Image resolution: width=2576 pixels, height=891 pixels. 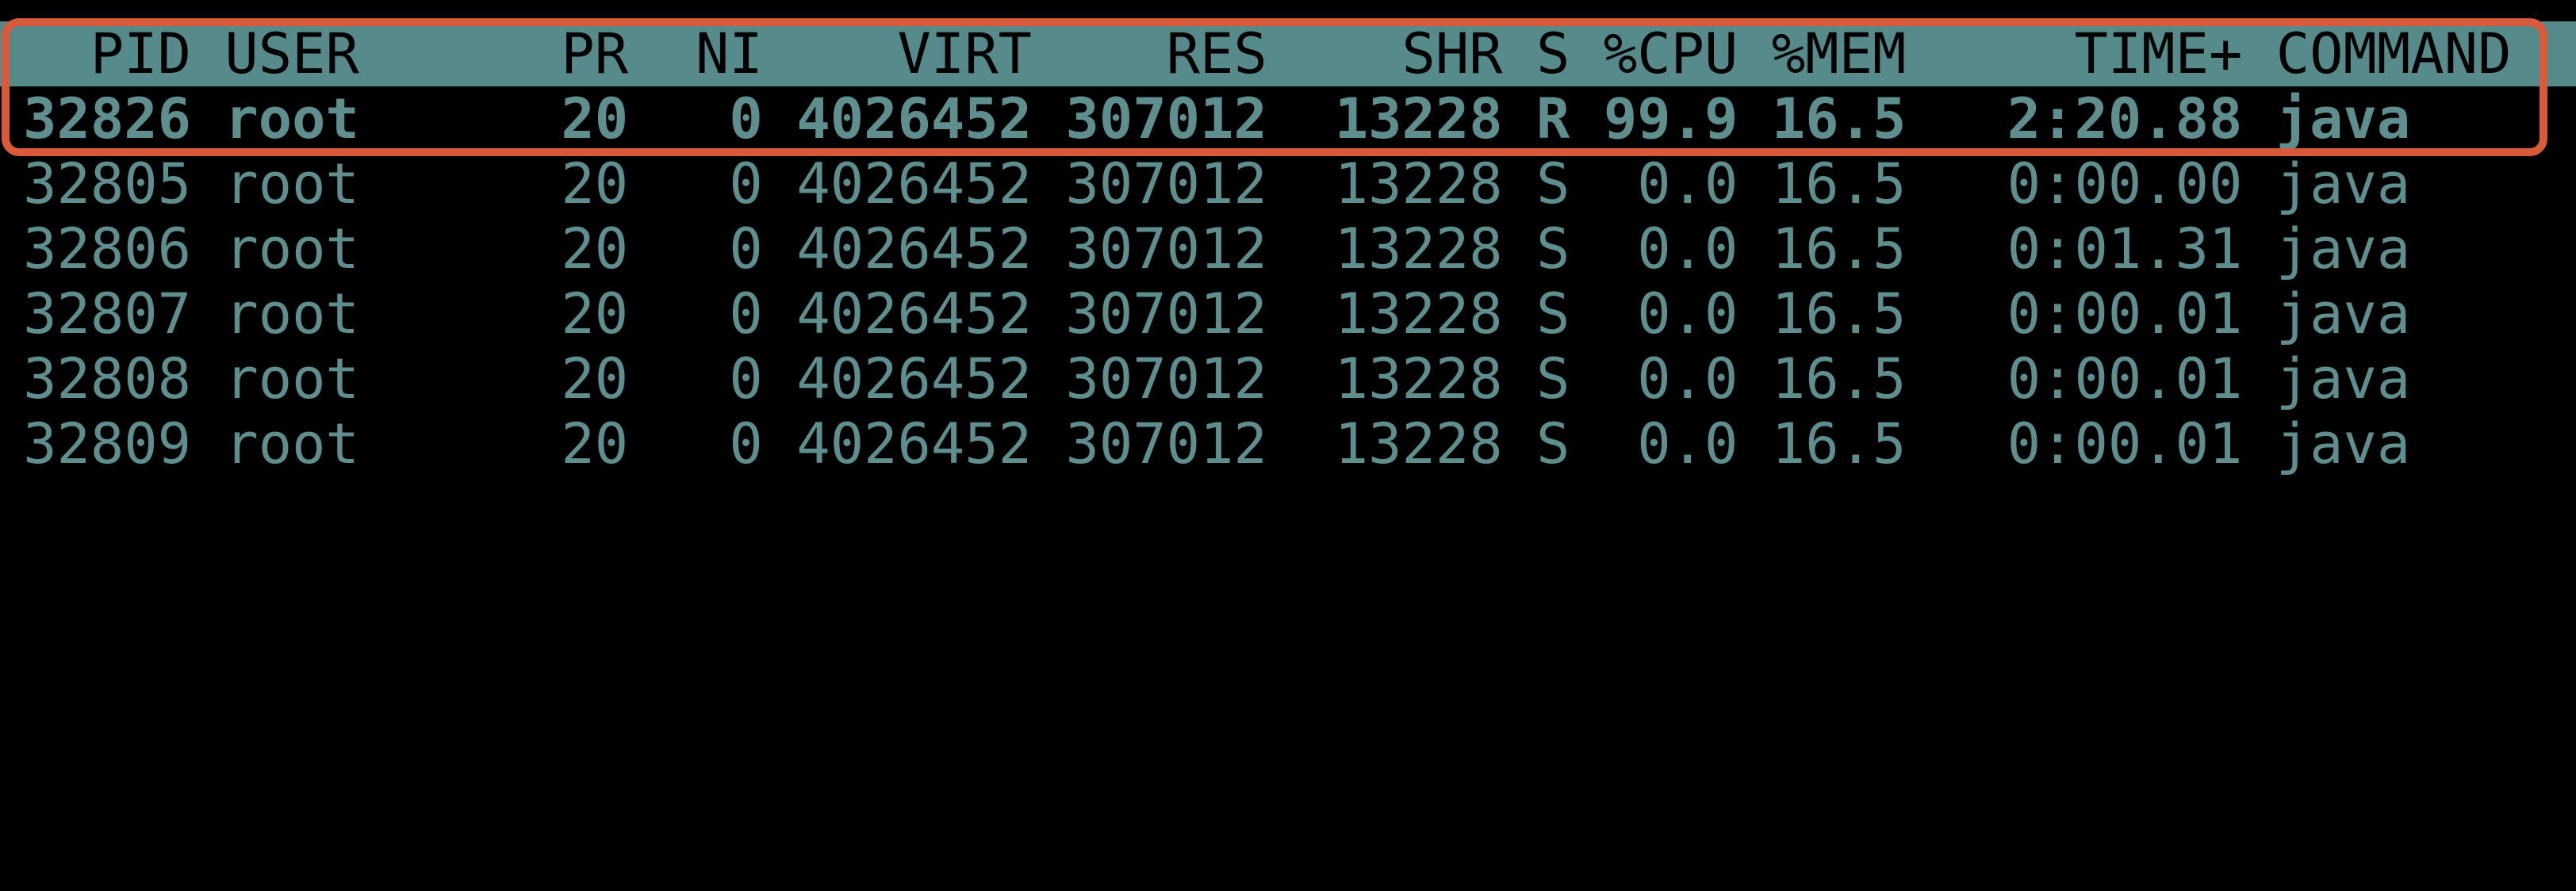 I want to click on cell-pid: 32826, so click(x=107, y=118).